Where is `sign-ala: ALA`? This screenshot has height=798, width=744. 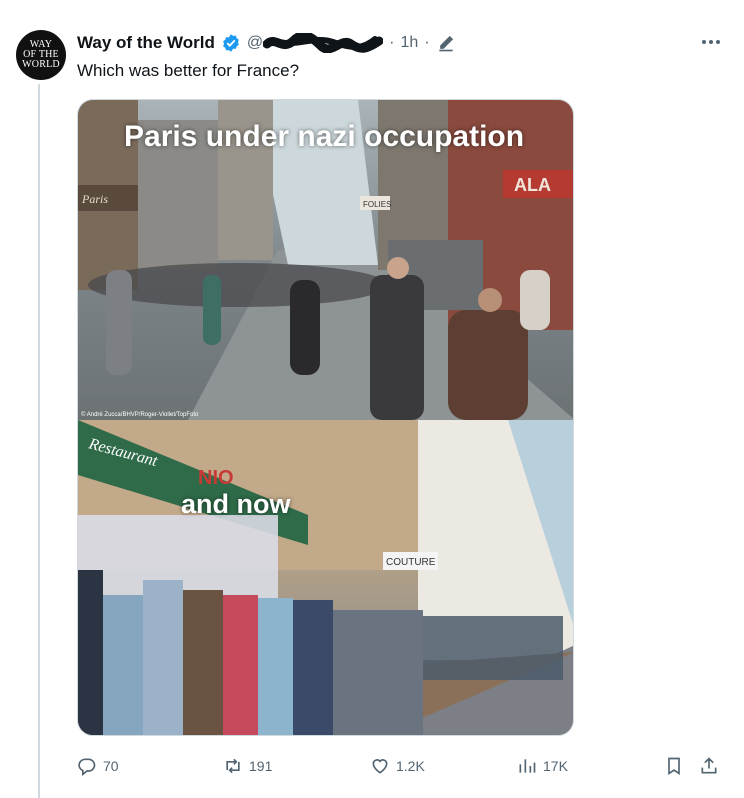
sign-ala: ALA is located at coordinates (532, 185).